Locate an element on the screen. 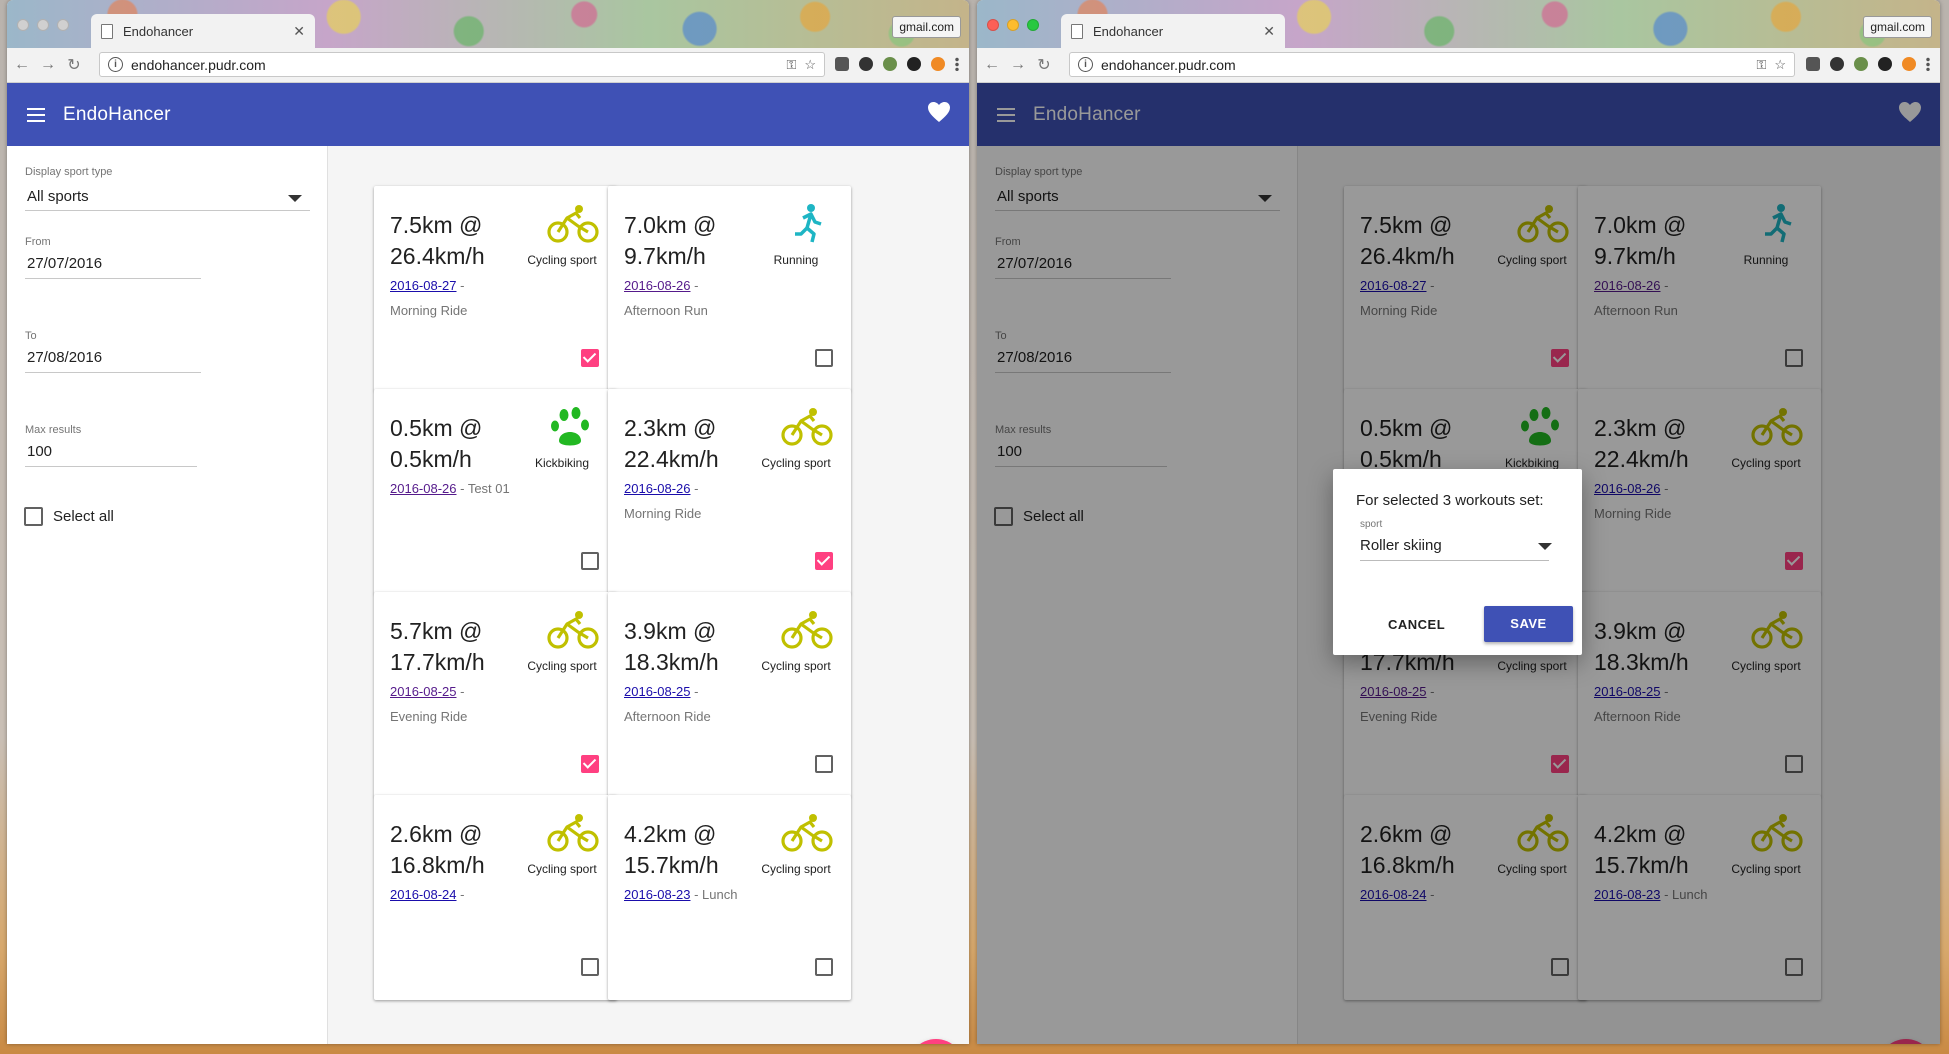  workout-date-line: 2016-08-23 - Lunch is located at coordinates (680, 894).